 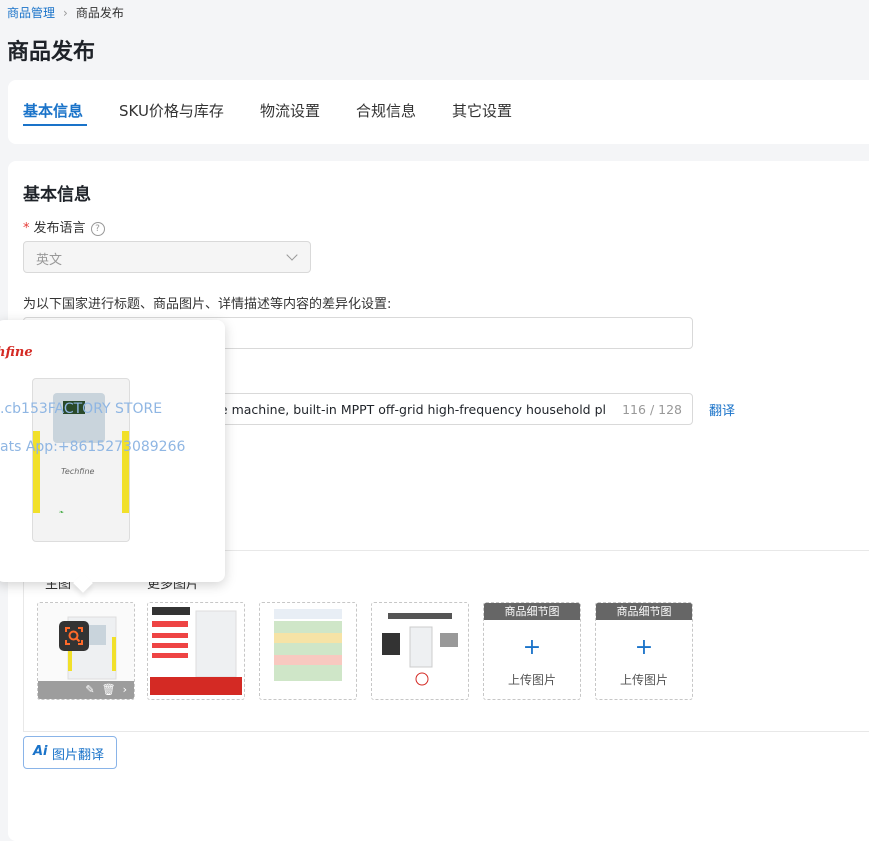 I want to click on watermark-store: .cb153FACTORY STORE, so click(x=81, y=409).